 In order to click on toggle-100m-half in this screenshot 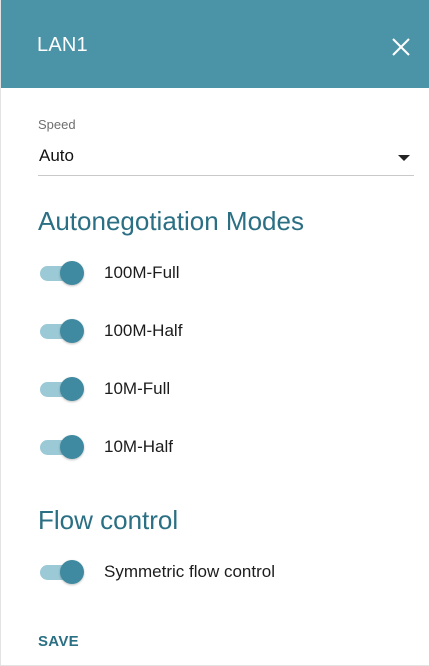, I will do `click(62, 331)`.